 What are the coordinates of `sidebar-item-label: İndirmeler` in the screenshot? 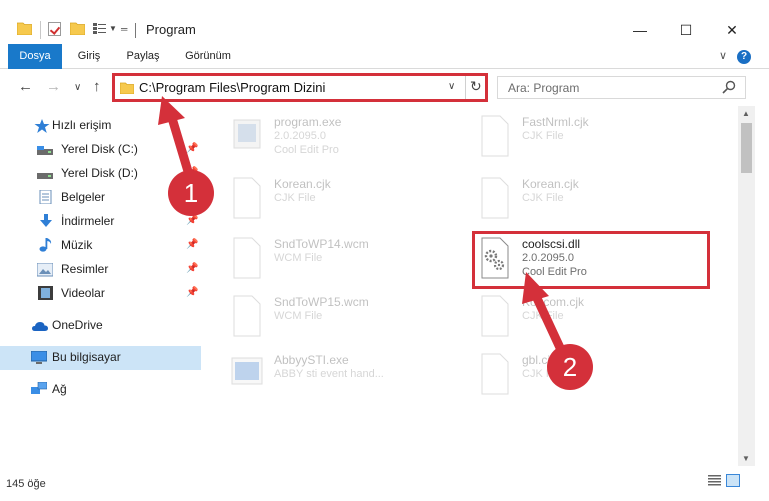 It's located at (88, 221).